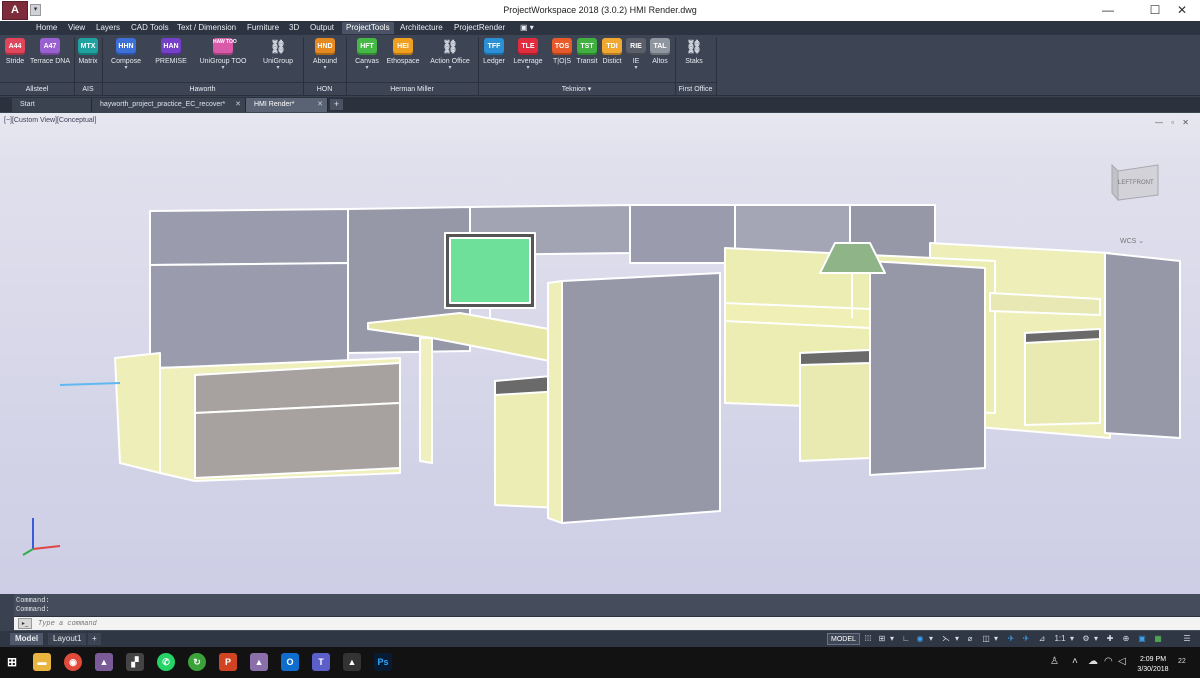  Describe the element at coordinates (1086, 639) in the screenshot. I see `workspace-gear-icon: ⚙` at that location.